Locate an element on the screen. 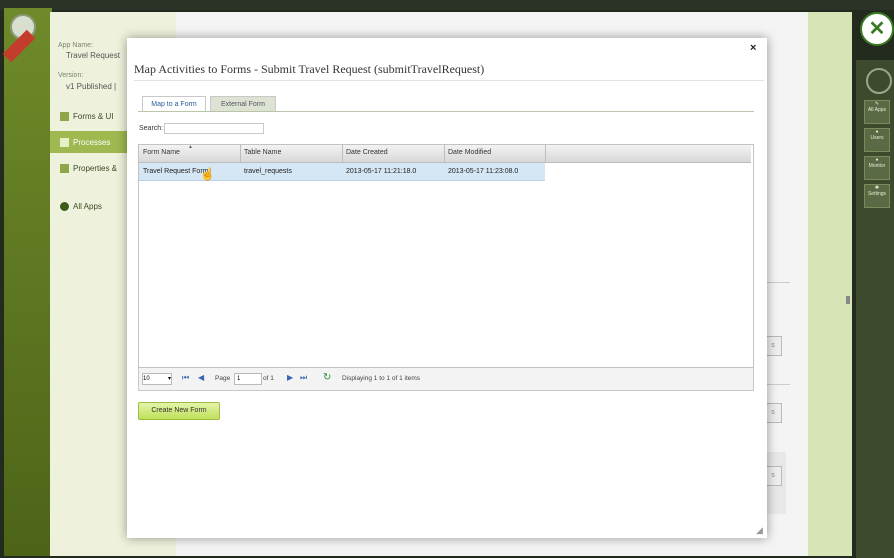 The width and height of the screenshot is (894, 558). sidebar-item-properties: Properties & is located at coordinates (89, 169).